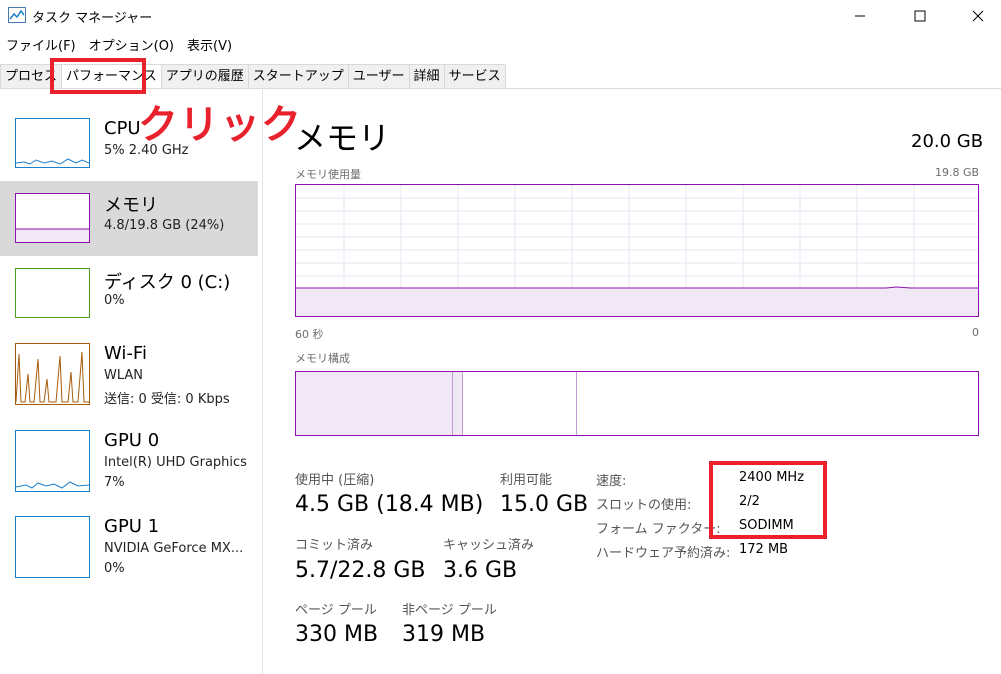  What do you see at coordinates (167, 399) in the screenshot?
I see `sidebar-item-detail2: 送信: 0 受信: 0 Kbps` at bounding box center [167, 399].